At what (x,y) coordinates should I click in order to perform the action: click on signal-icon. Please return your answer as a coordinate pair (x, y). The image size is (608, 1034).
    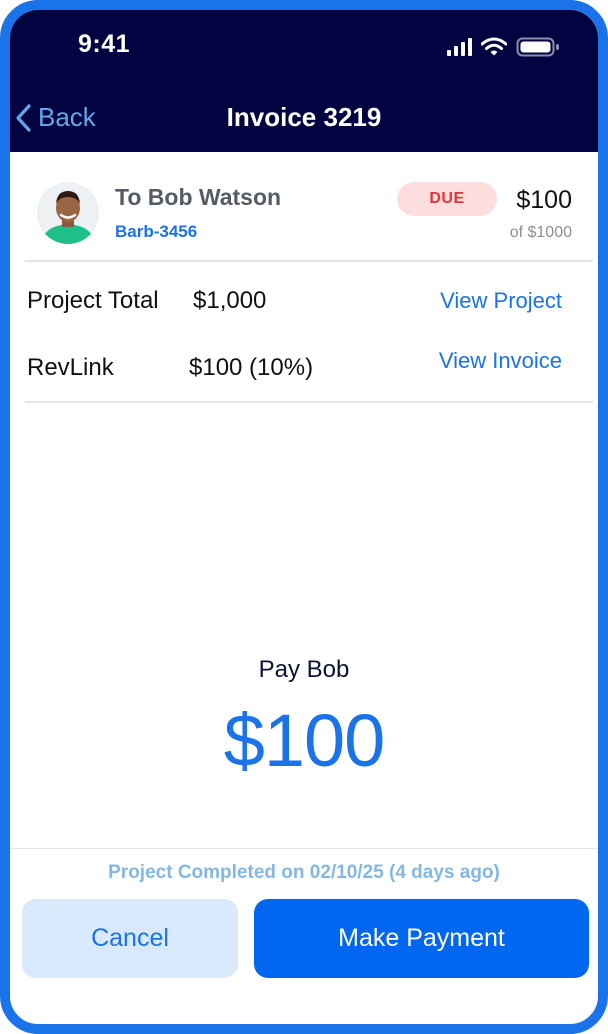
    Looking at the image, I should click on (459, 47).